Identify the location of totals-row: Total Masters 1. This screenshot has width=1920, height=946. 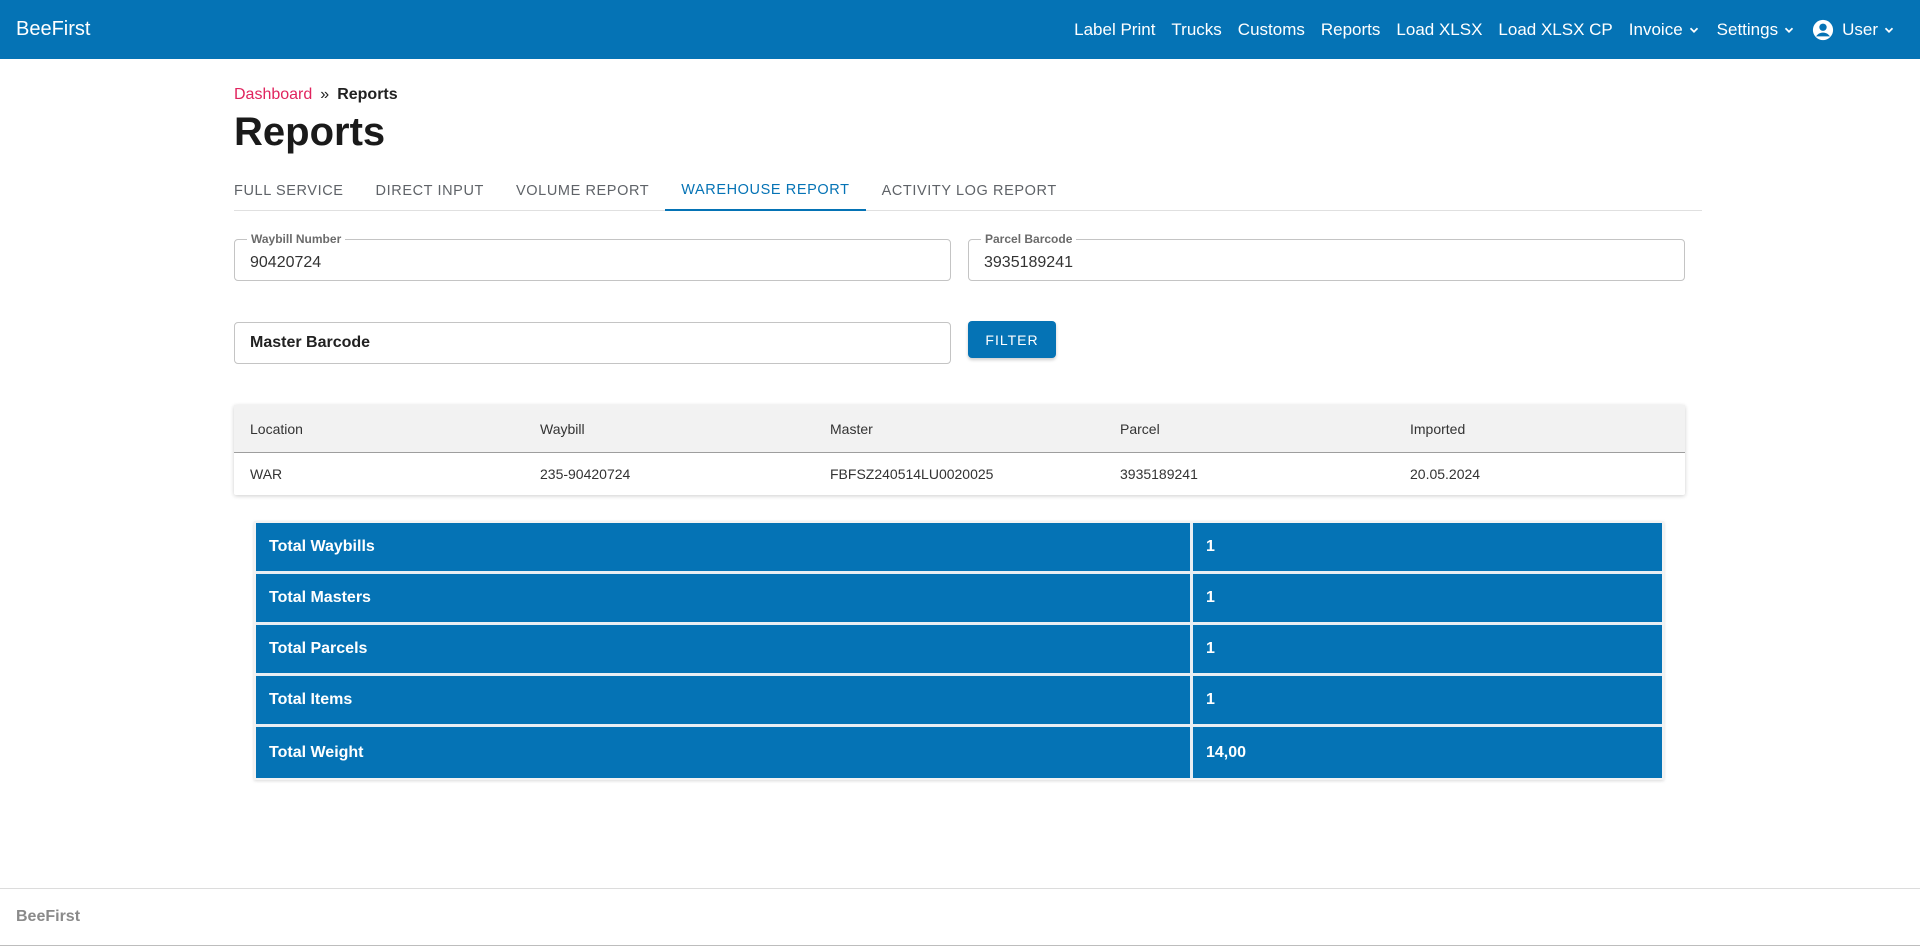
(959, 599).